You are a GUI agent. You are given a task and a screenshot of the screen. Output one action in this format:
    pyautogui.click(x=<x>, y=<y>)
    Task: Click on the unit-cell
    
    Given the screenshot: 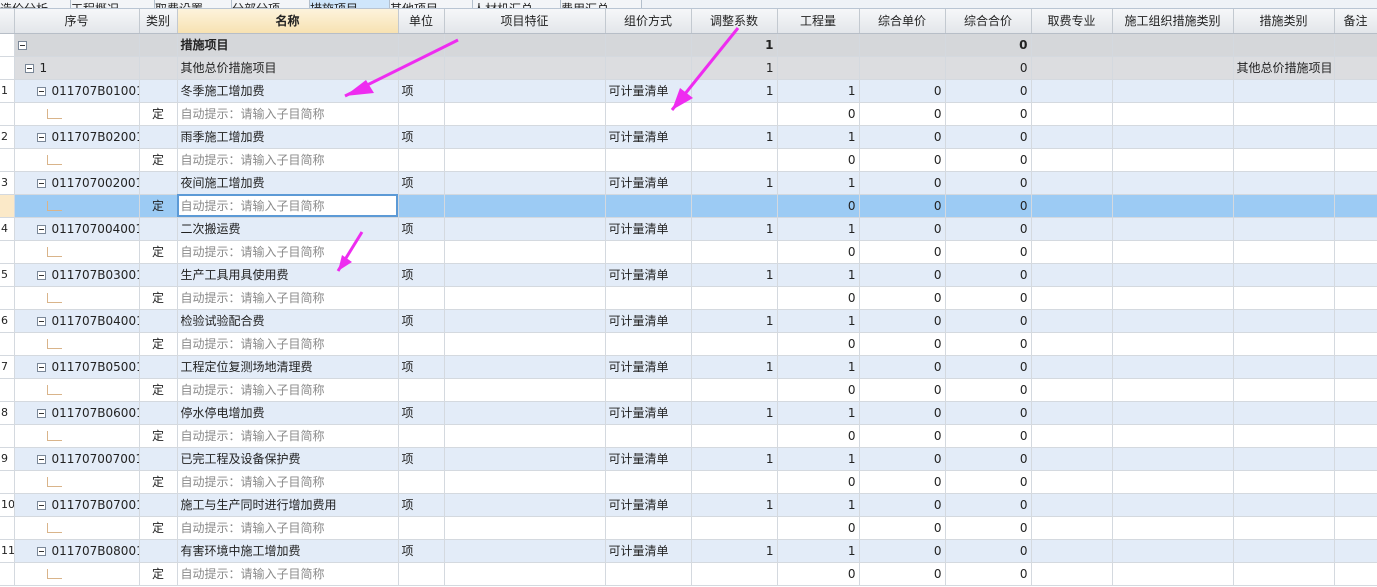 What is the action you would take?
    pyautogui.click(x=421, y=114)
    